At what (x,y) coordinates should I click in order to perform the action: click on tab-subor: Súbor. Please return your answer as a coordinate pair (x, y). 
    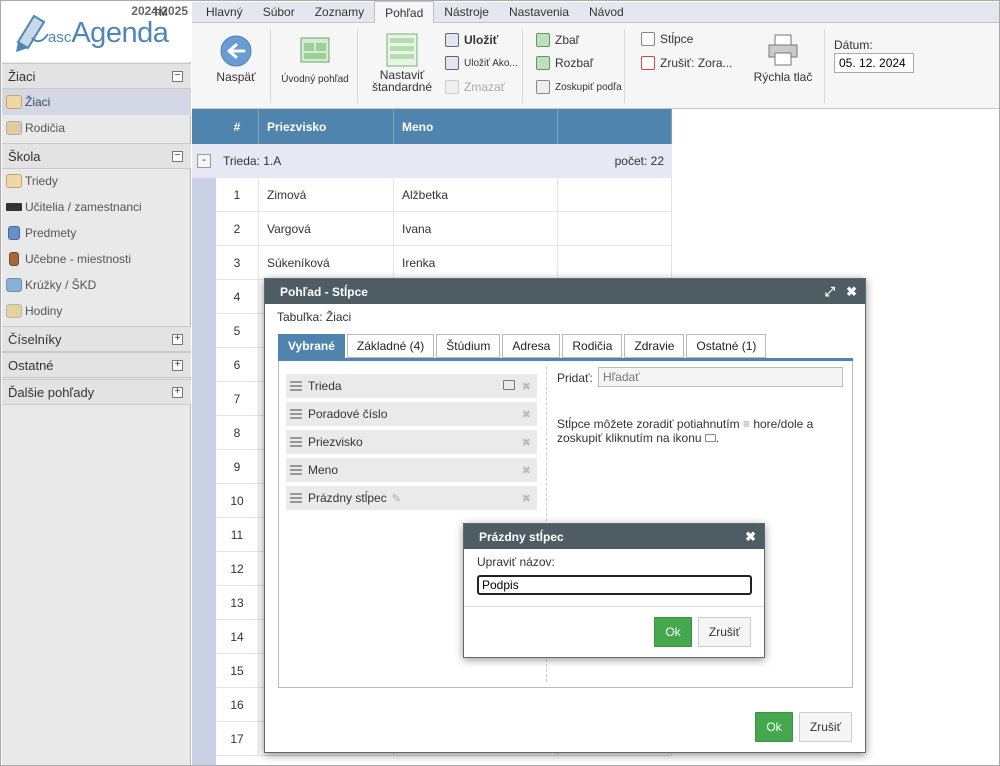
    Looking at the image, I should click on (279, 11).